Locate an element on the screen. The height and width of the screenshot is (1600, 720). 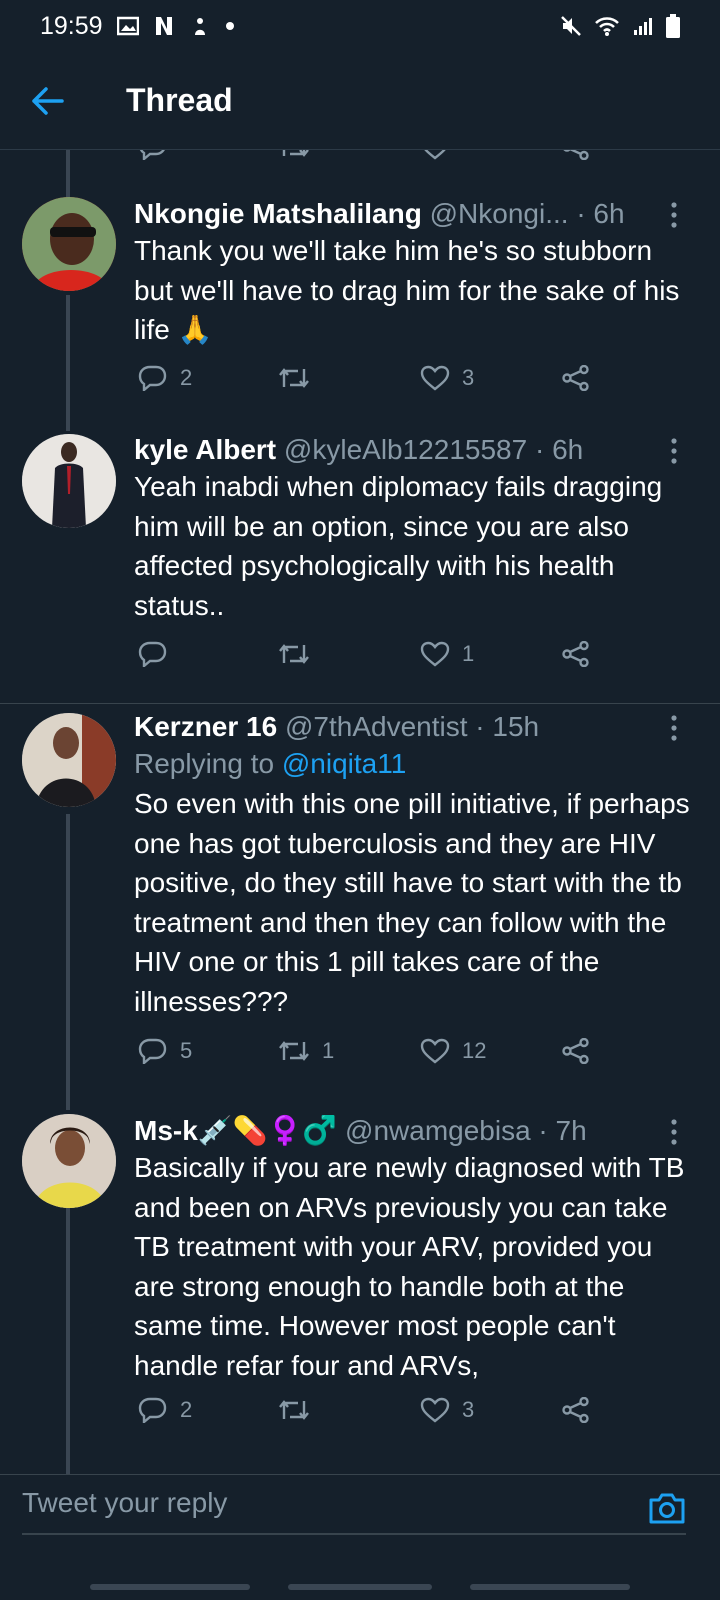
like-button: 1 is located at coordinates (447, 654).